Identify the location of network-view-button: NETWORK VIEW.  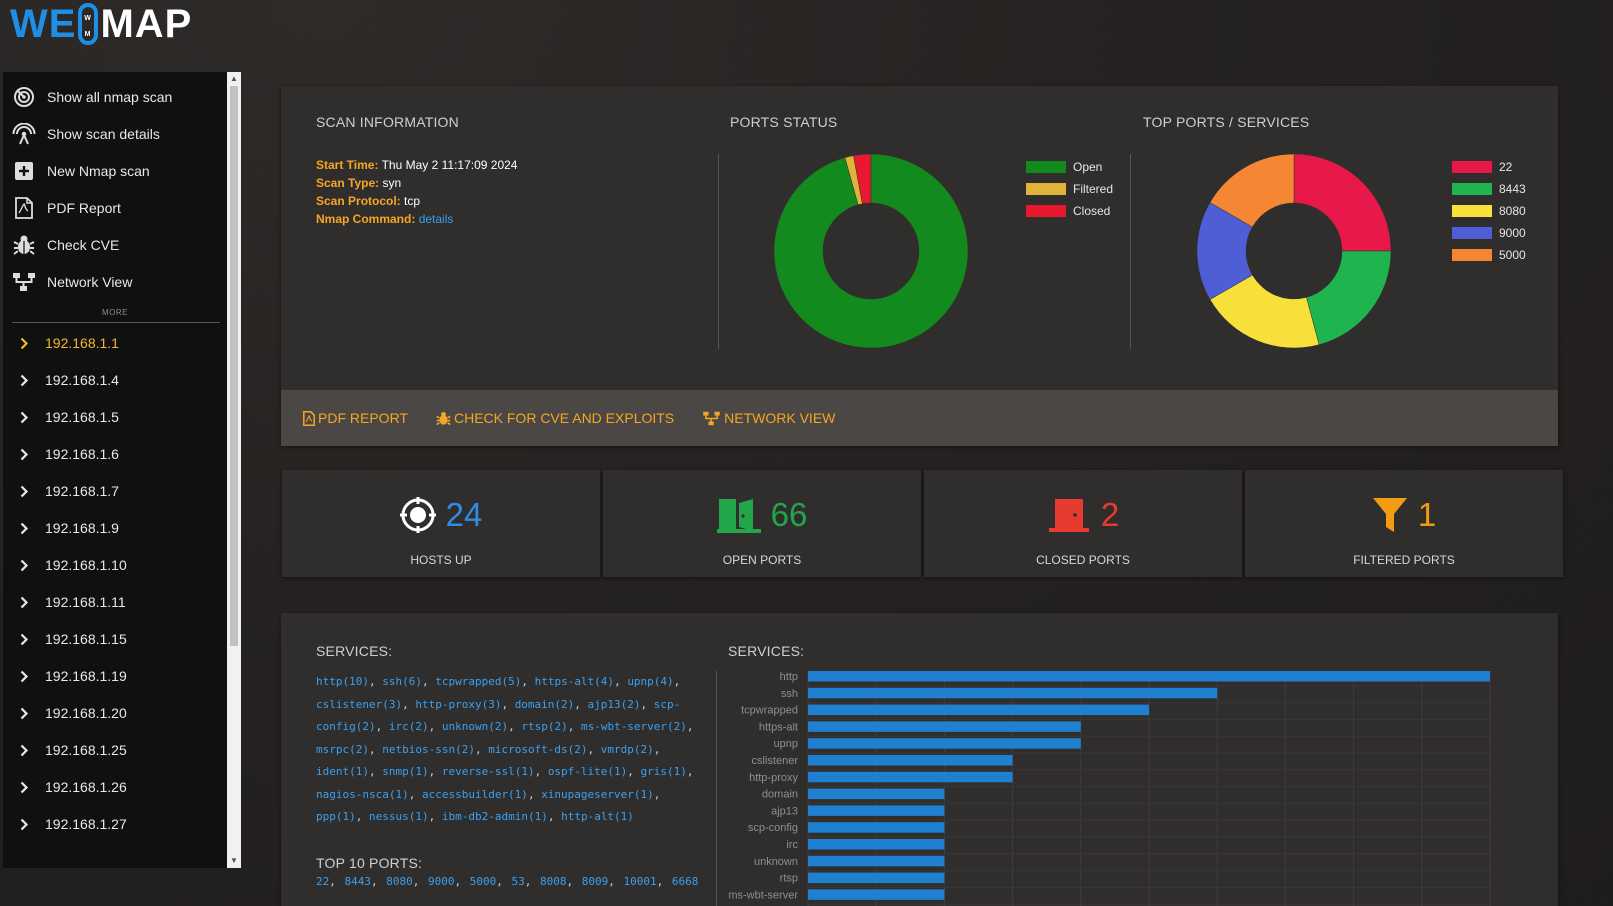
(768, 418).